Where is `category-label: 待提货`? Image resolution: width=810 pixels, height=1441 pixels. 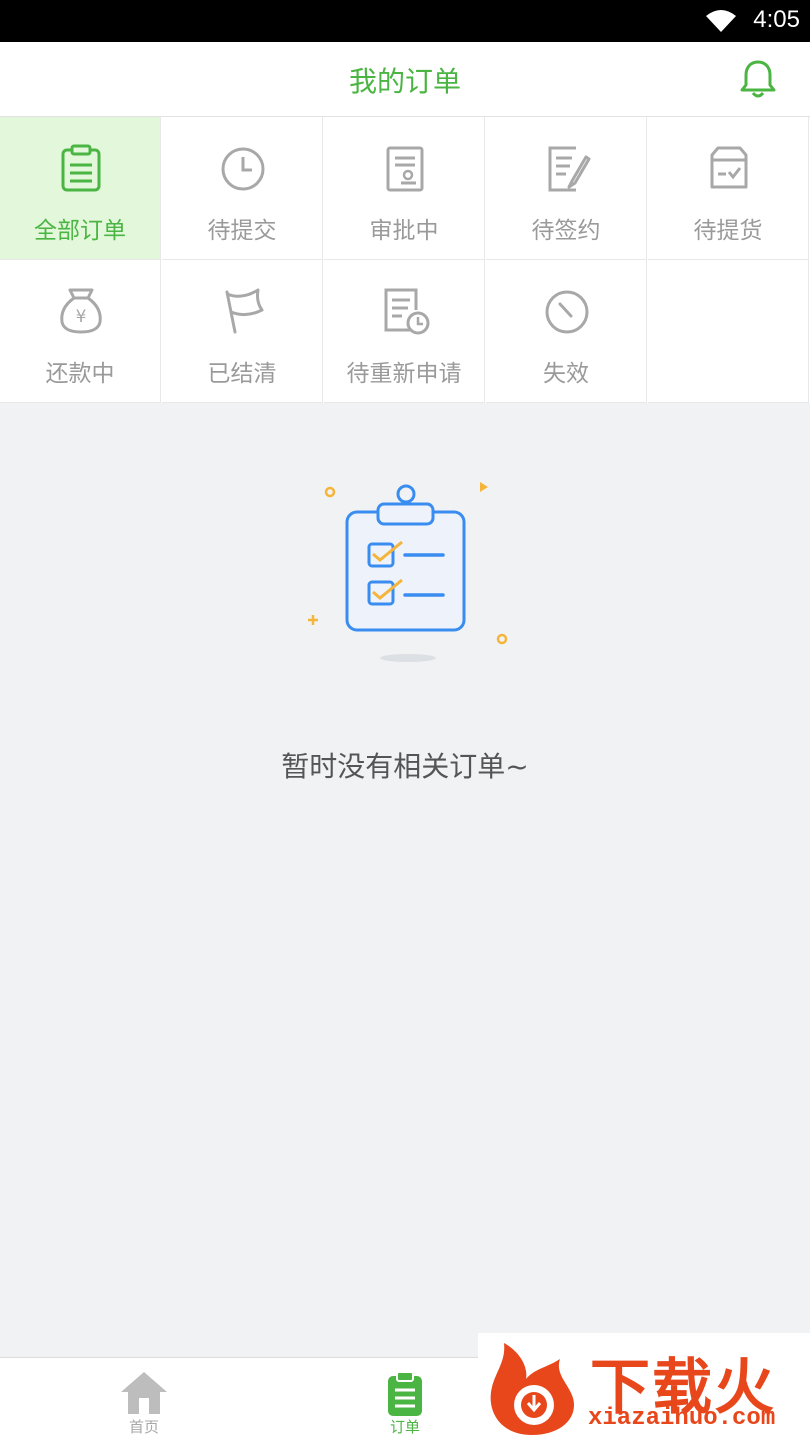 category-label: 待提货 is located at coordinates (728, 231).